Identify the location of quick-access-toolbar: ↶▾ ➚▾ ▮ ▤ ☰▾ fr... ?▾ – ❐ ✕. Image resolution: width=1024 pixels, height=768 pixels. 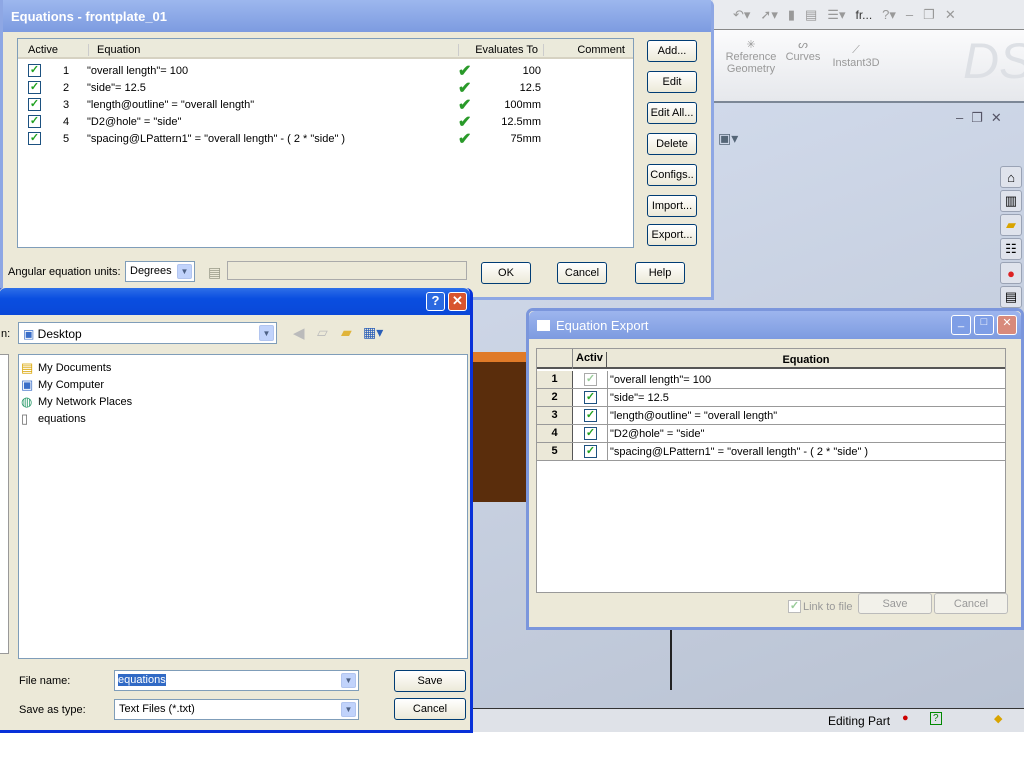
(868, 15).